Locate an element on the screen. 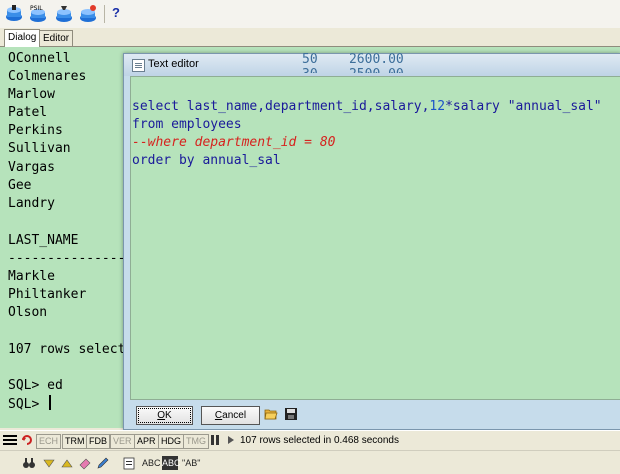  disconnect-icon is located at coordinates (88, 14).